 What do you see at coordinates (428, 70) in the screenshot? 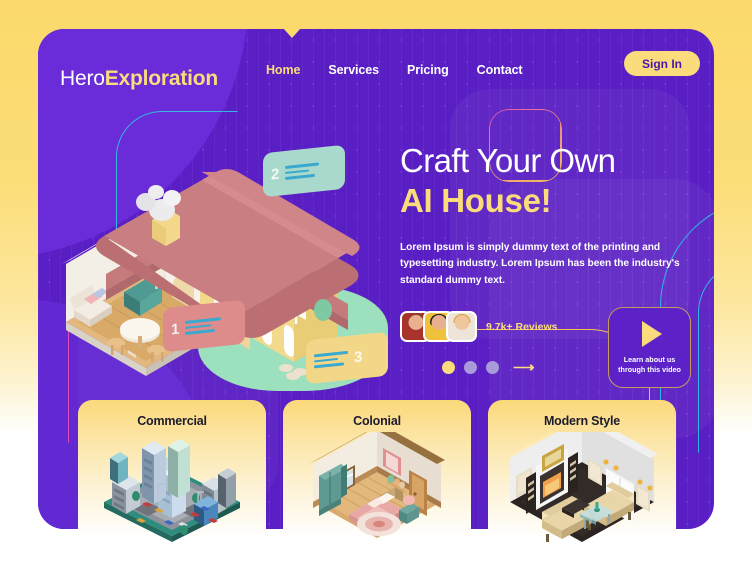
I see `nav-item-pricing: Pricing` at bounding box center [428, 70].